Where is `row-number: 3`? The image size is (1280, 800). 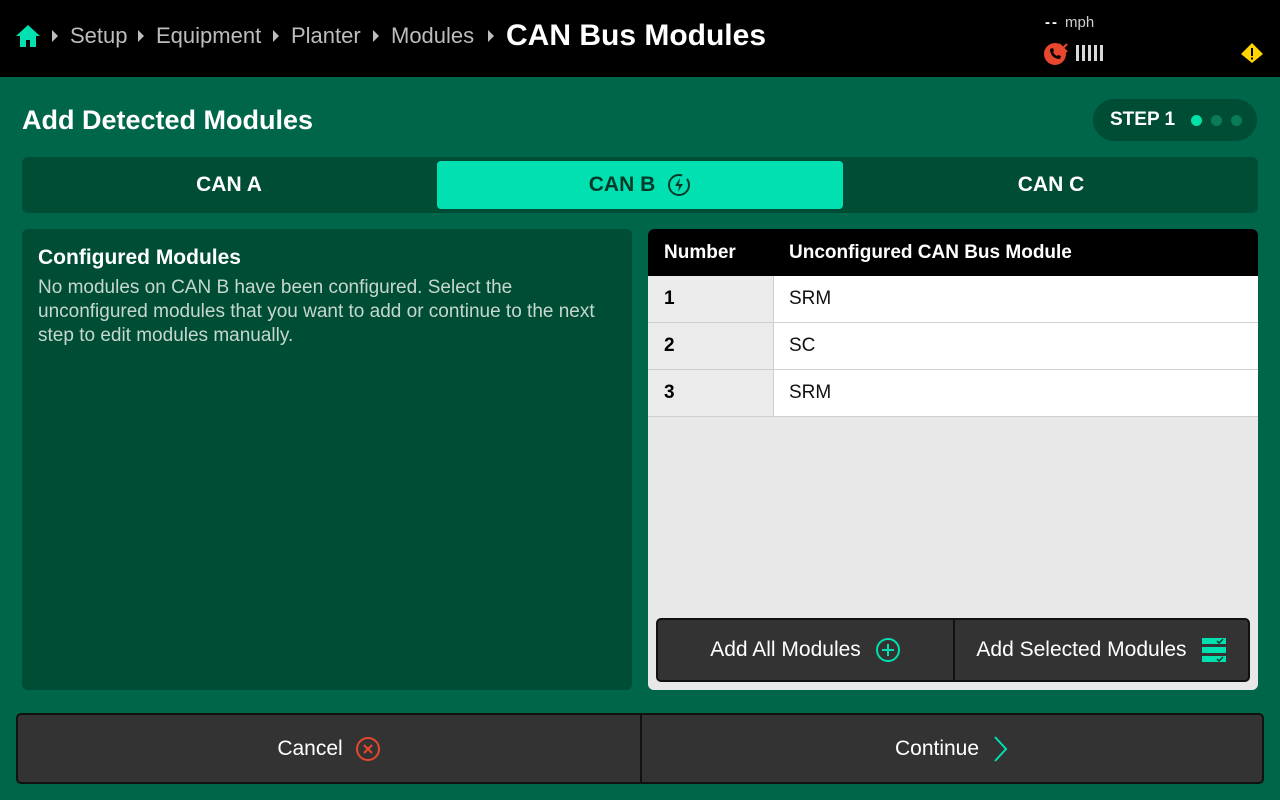 row-number: 3 is located at coordinates (669, 392).